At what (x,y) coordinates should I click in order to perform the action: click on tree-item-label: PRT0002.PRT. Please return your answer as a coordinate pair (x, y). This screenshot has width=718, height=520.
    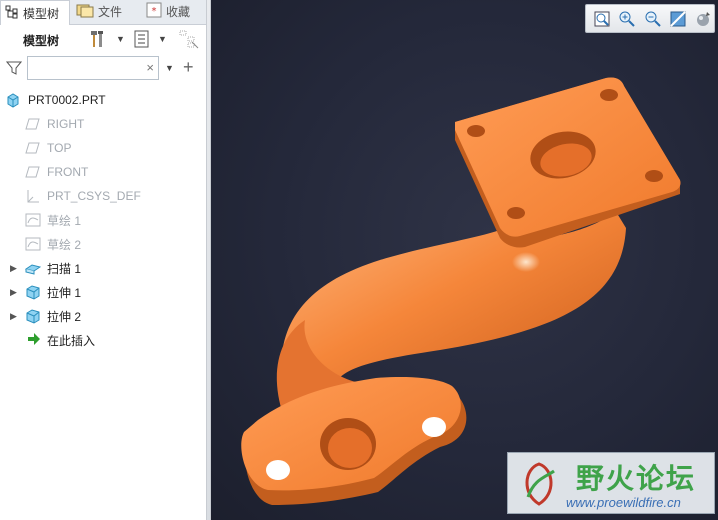
    Looking at the image, I should click on (67, 100).